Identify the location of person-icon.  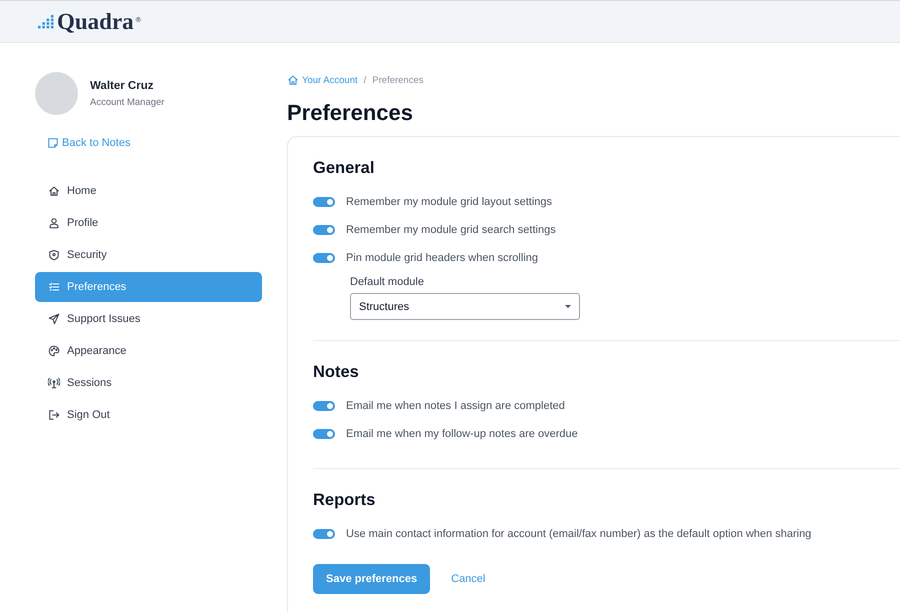
(54, 223).